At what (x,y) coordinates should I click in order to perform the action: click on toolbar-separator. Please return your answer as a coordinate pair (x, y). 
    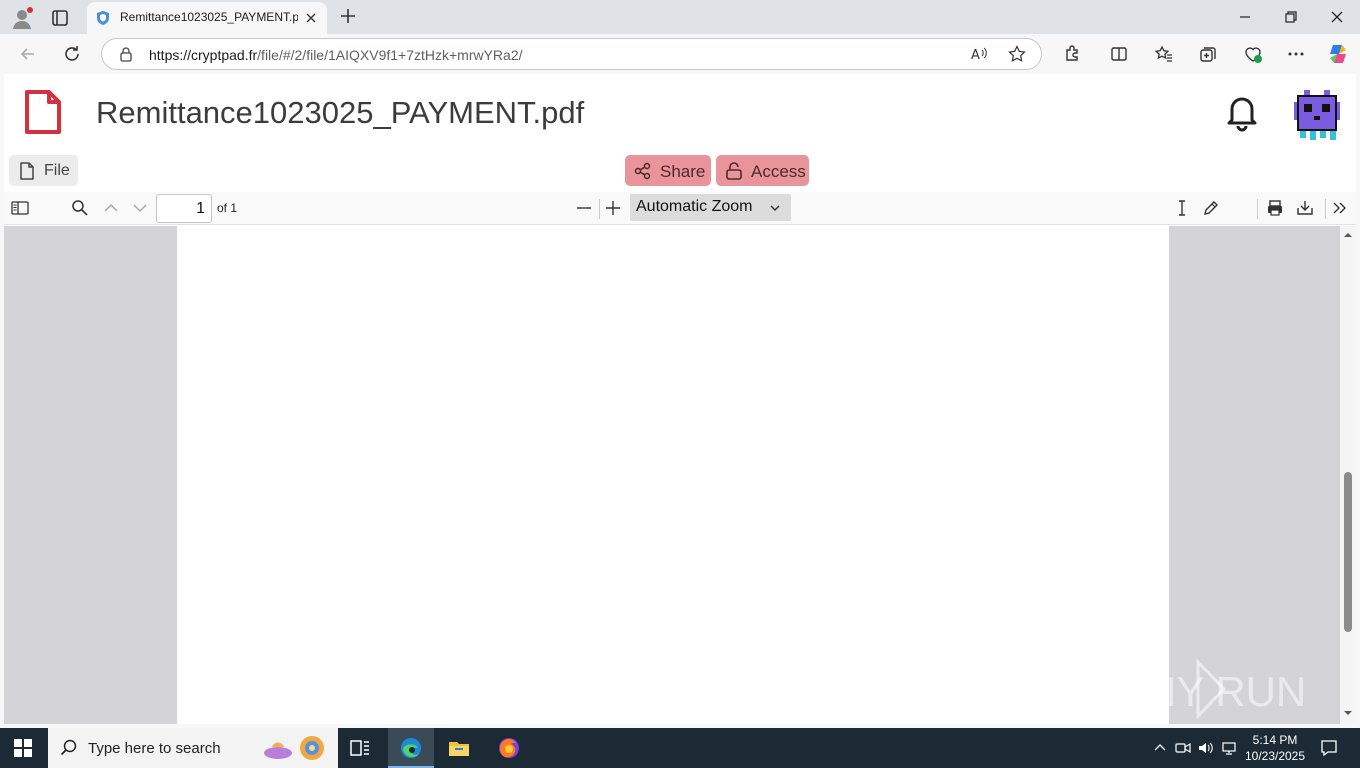
    Looking at the image, I should click on (1257, 209).